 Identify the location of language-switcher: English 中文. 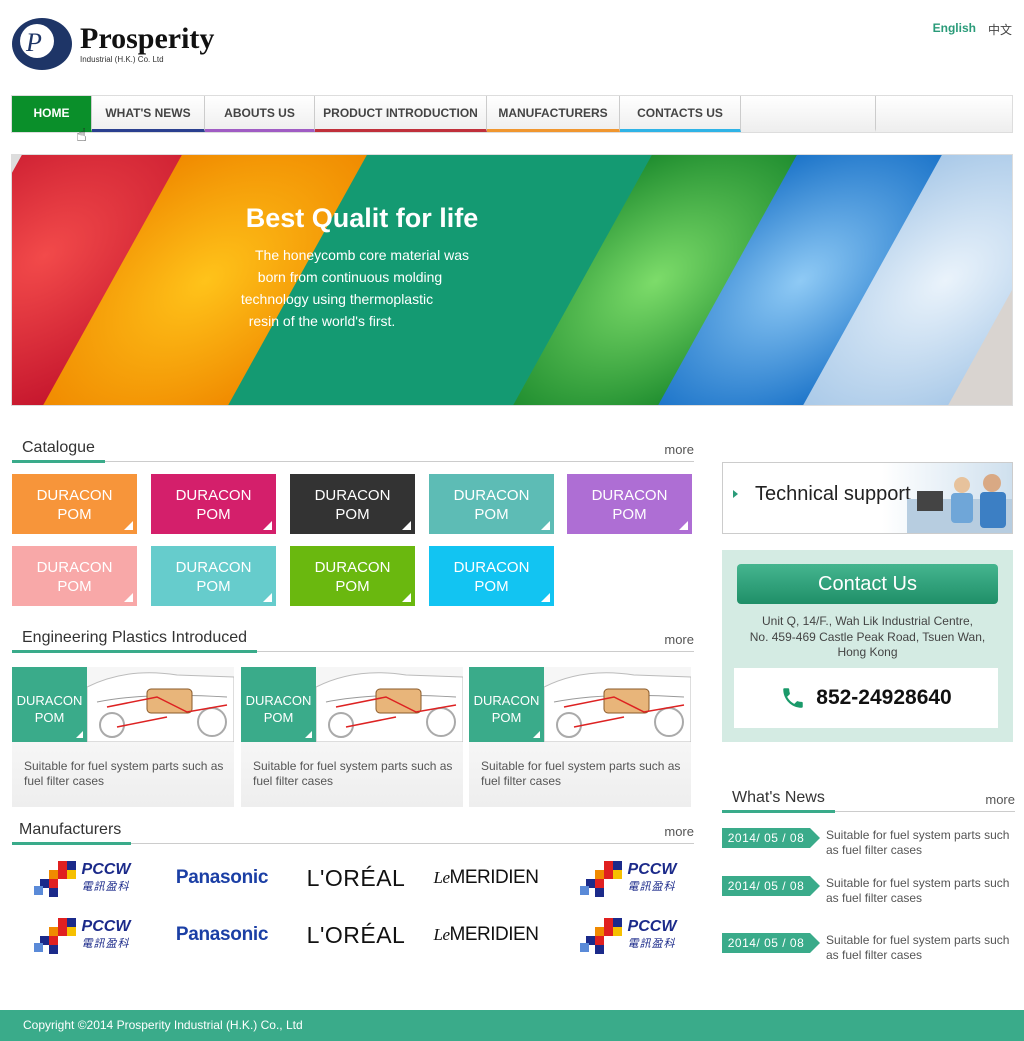
(972, 29).